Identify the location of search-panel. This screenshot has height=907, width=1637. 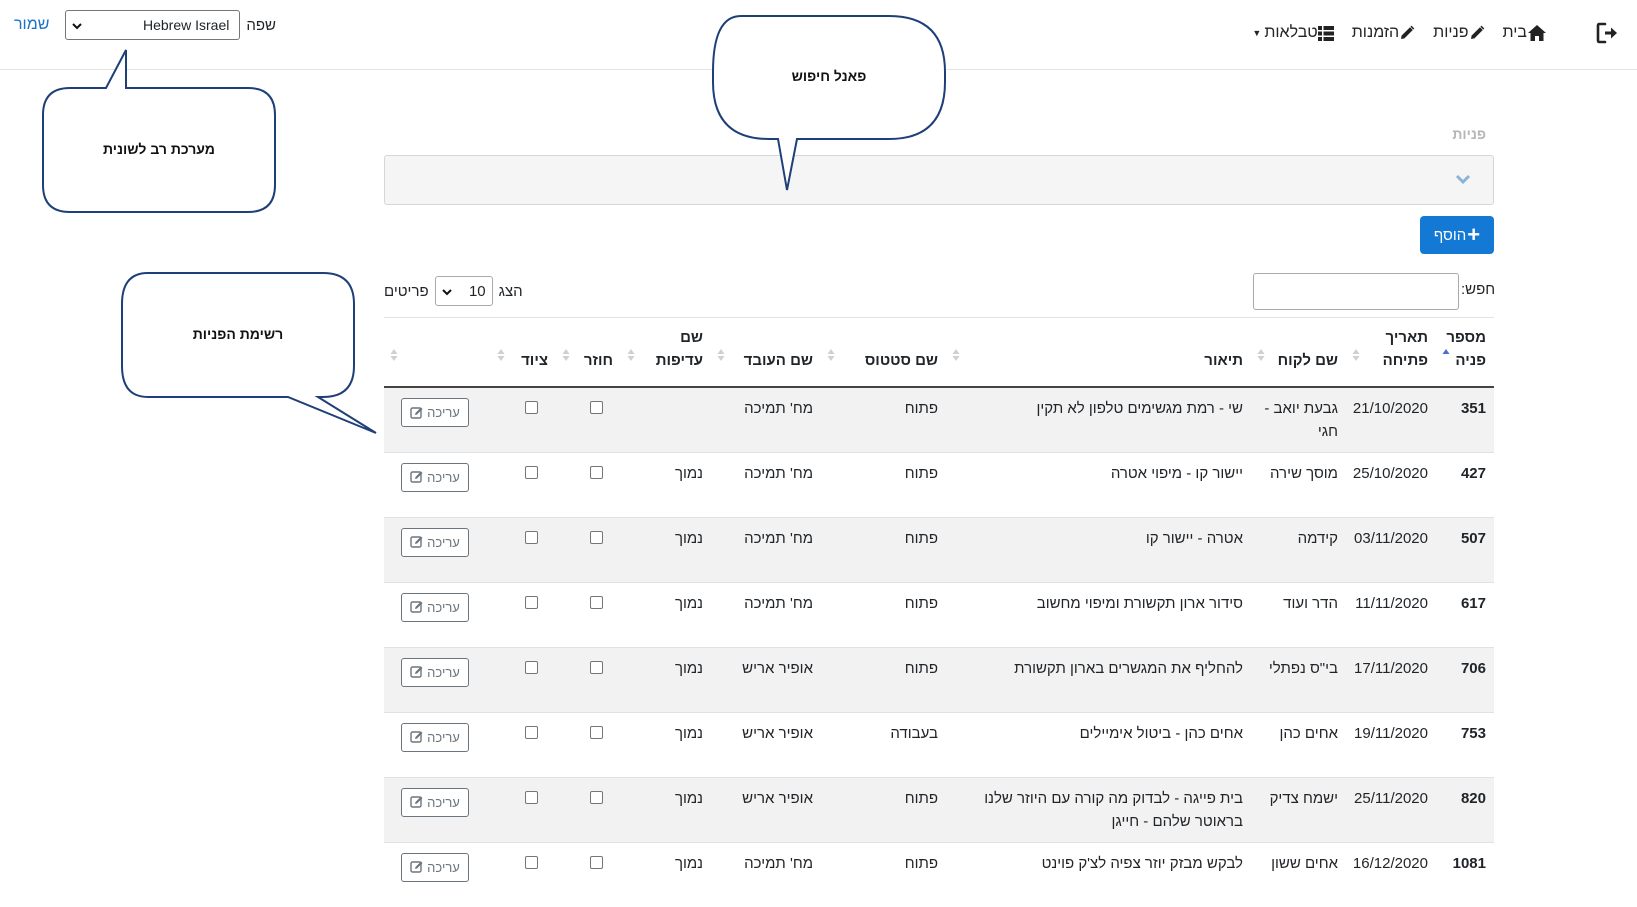
(939, 180).